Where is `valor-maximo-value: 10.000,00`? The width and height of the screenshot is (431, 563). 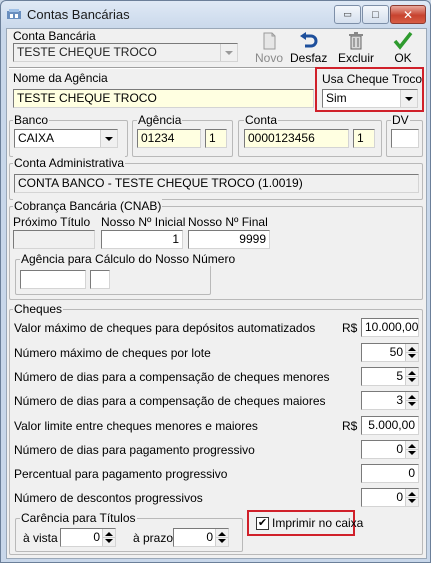 valor-maximo-value: 10.000,00 is located at coordinates (392, 327).